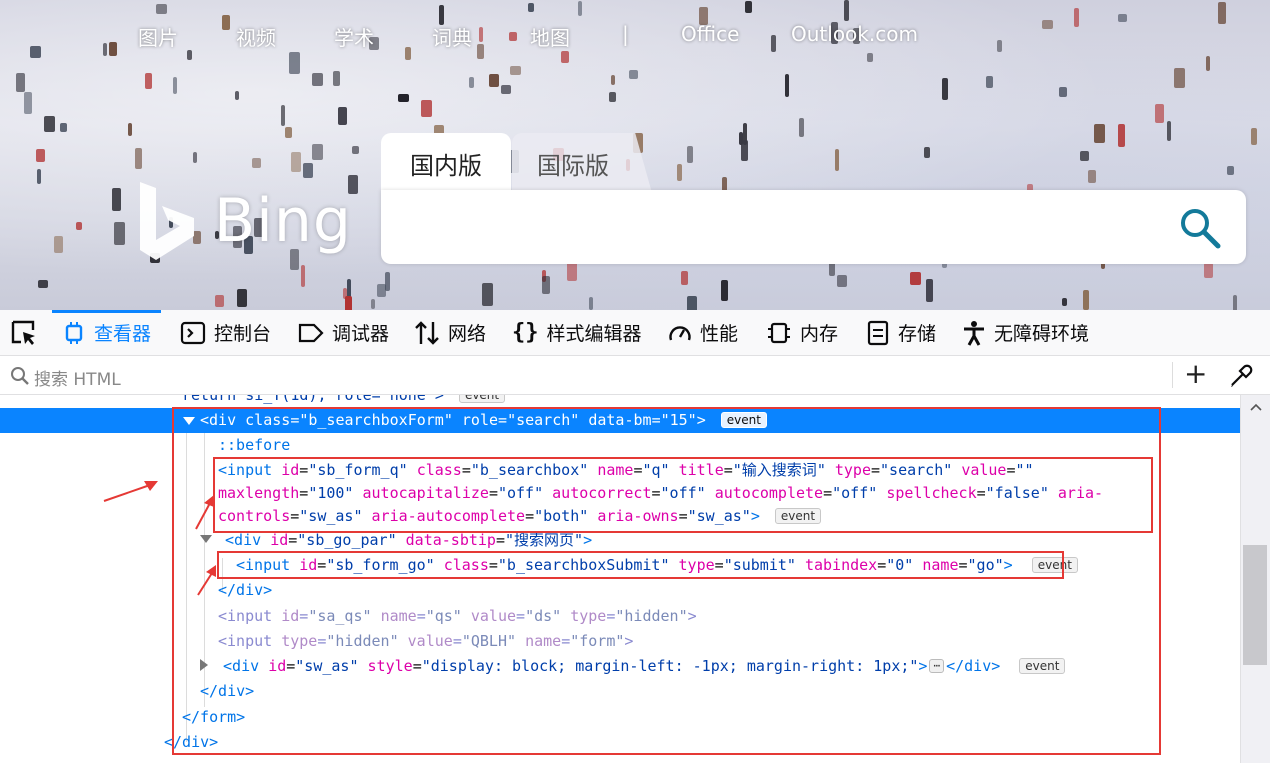 This screenshot has height=763, width=1270. What do you see at coordinates (854, 34) in the screenshot?
I see `nav-link-outlook: Outlook.com` at bounding box center [854, 34].